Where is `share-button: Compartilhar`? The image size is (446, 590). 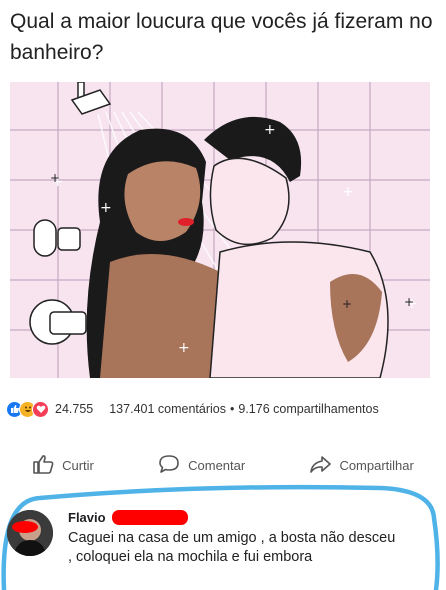
share-button: Compartilhar is located at coordinates (361, 465).